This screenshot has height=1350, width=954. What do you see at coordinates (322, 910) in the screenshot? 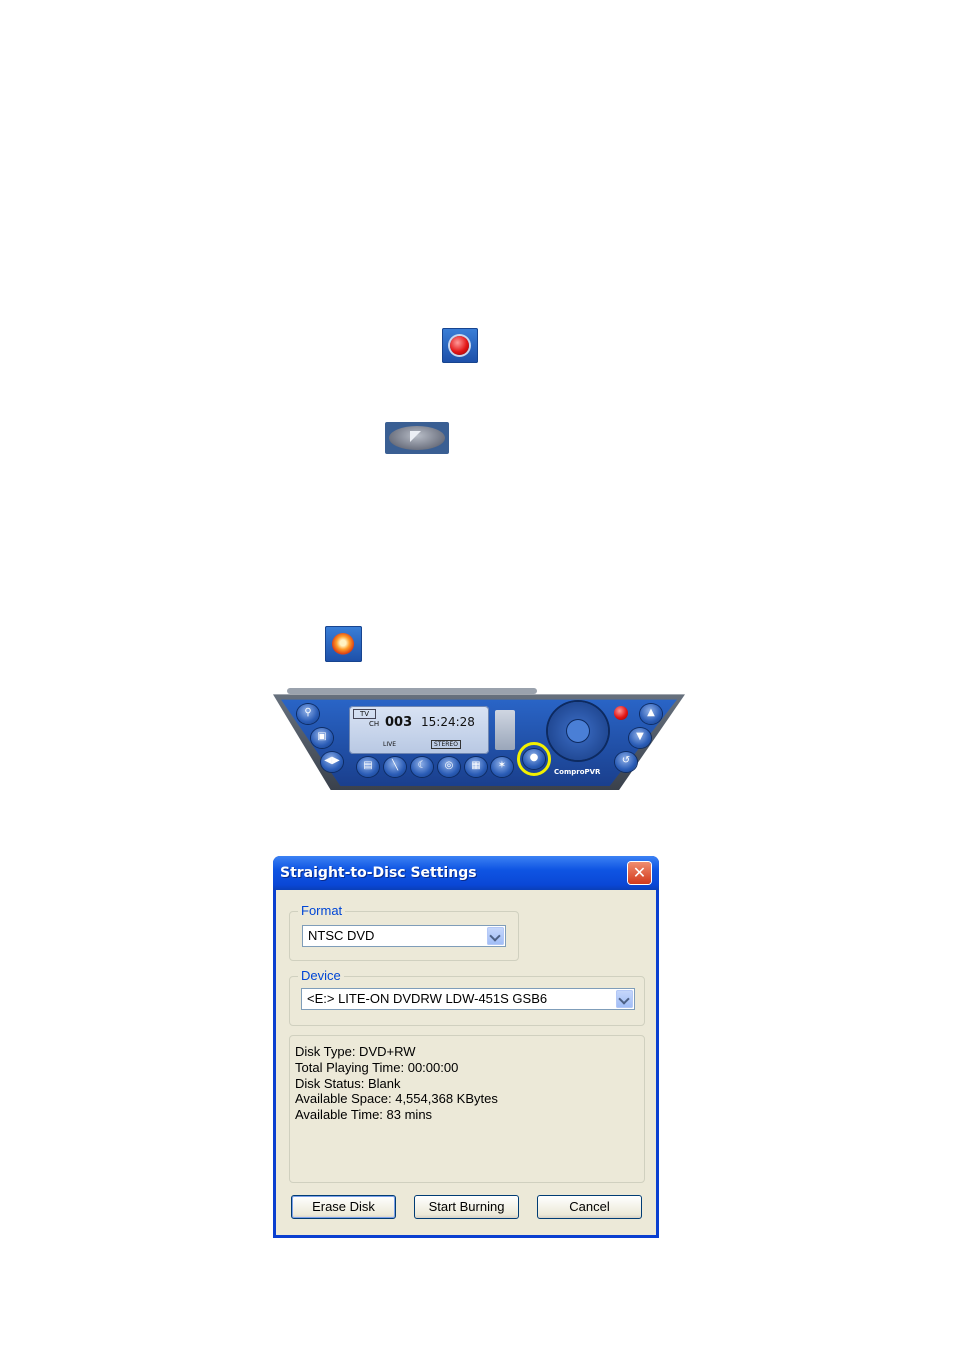
I see `format-legend: Format` at bounding box center [322, 910].